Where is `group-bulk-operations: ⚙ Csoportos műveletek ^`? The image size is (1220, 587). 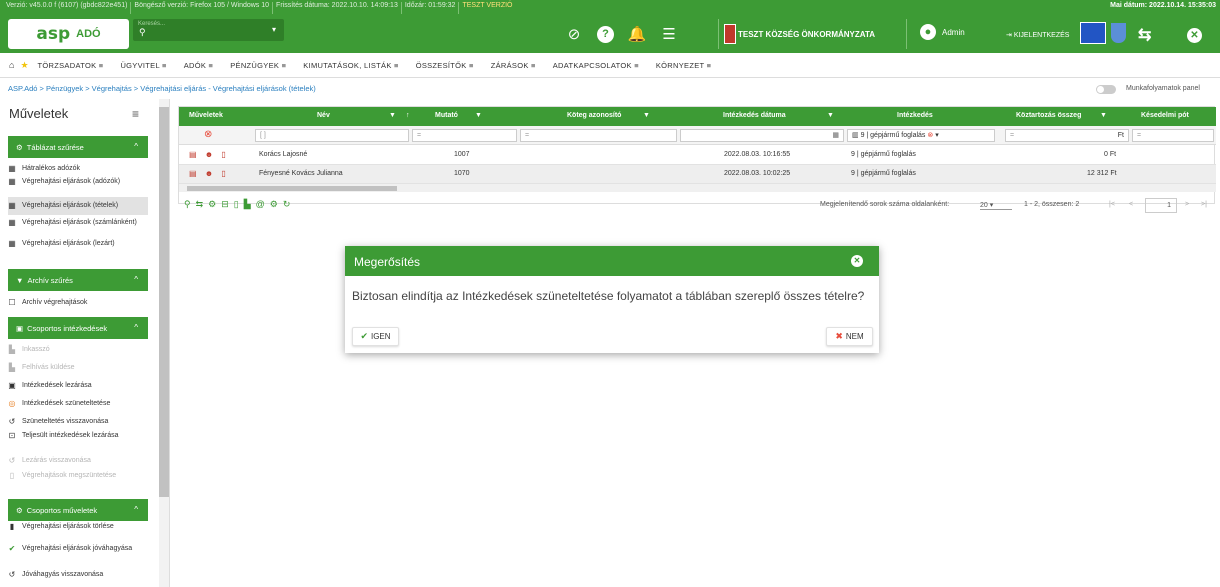
group-bulk-operations: ⚙ Csoportos műveletek ^ is located at coordinates (78, 510).